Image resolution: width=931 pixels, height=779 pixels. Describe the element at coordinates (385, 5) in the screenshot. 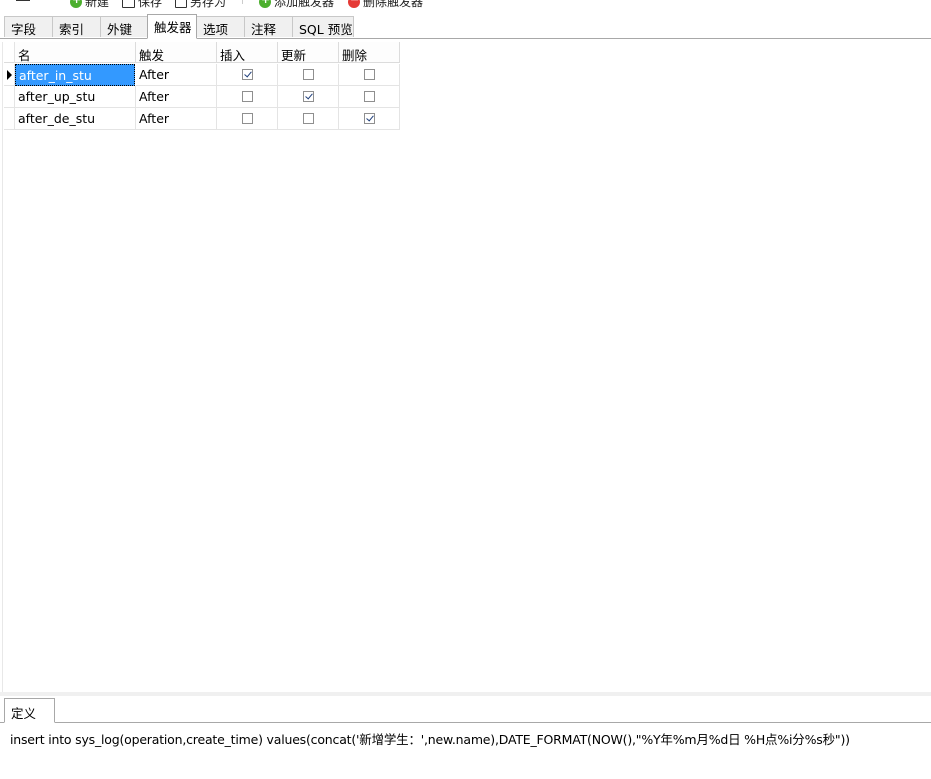

I see `delete-trigger-button: 删除触发器` at that location.